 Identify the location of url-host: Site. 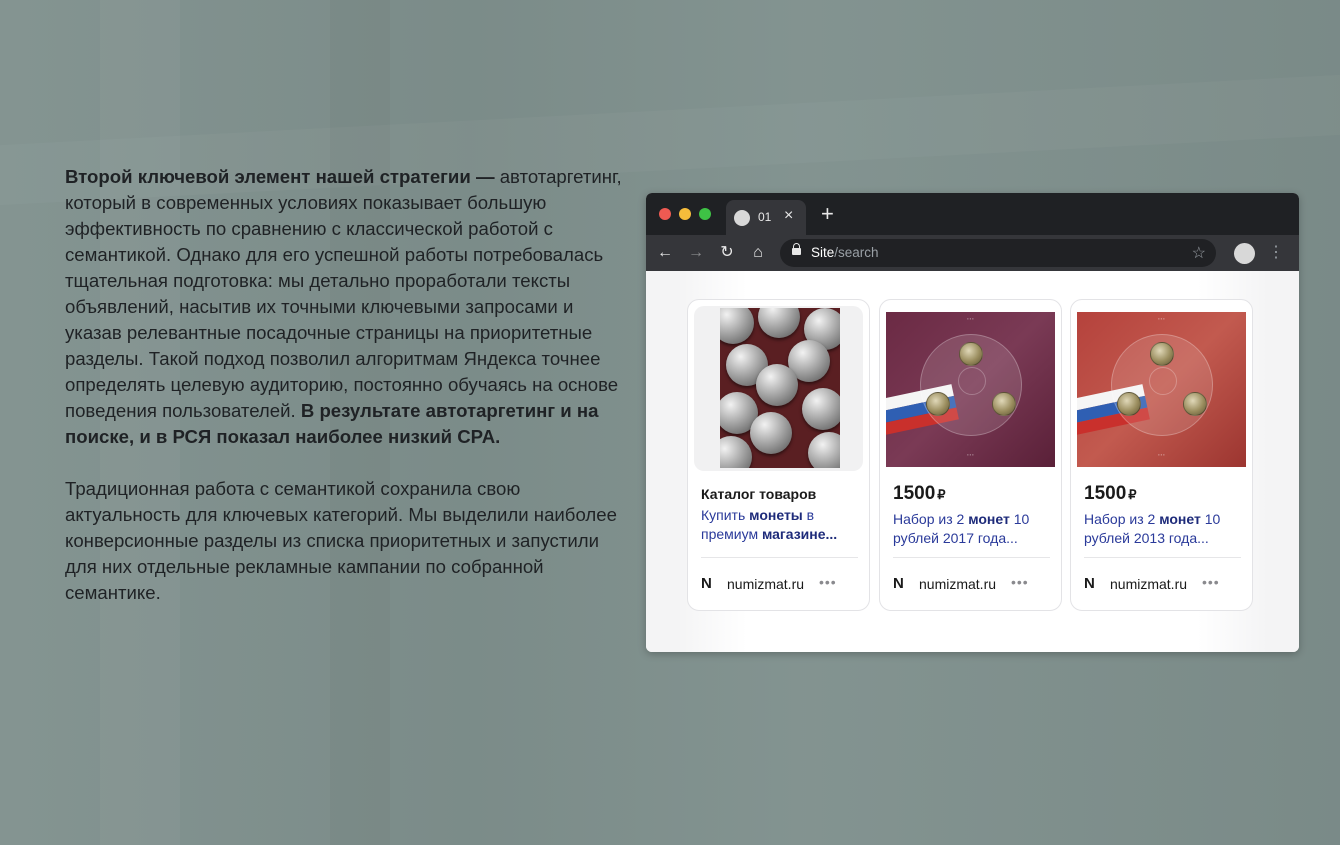
(823, 252).